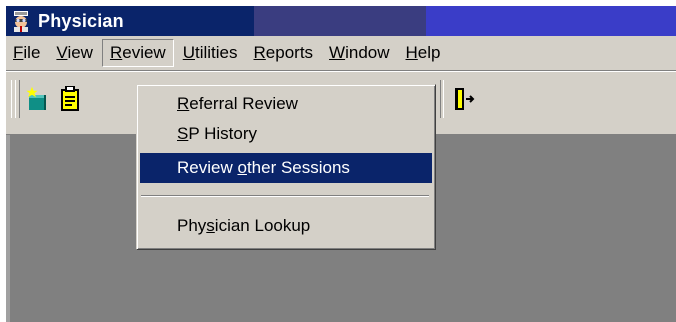  I want to click on exit-door-icon, so click(464, 101).